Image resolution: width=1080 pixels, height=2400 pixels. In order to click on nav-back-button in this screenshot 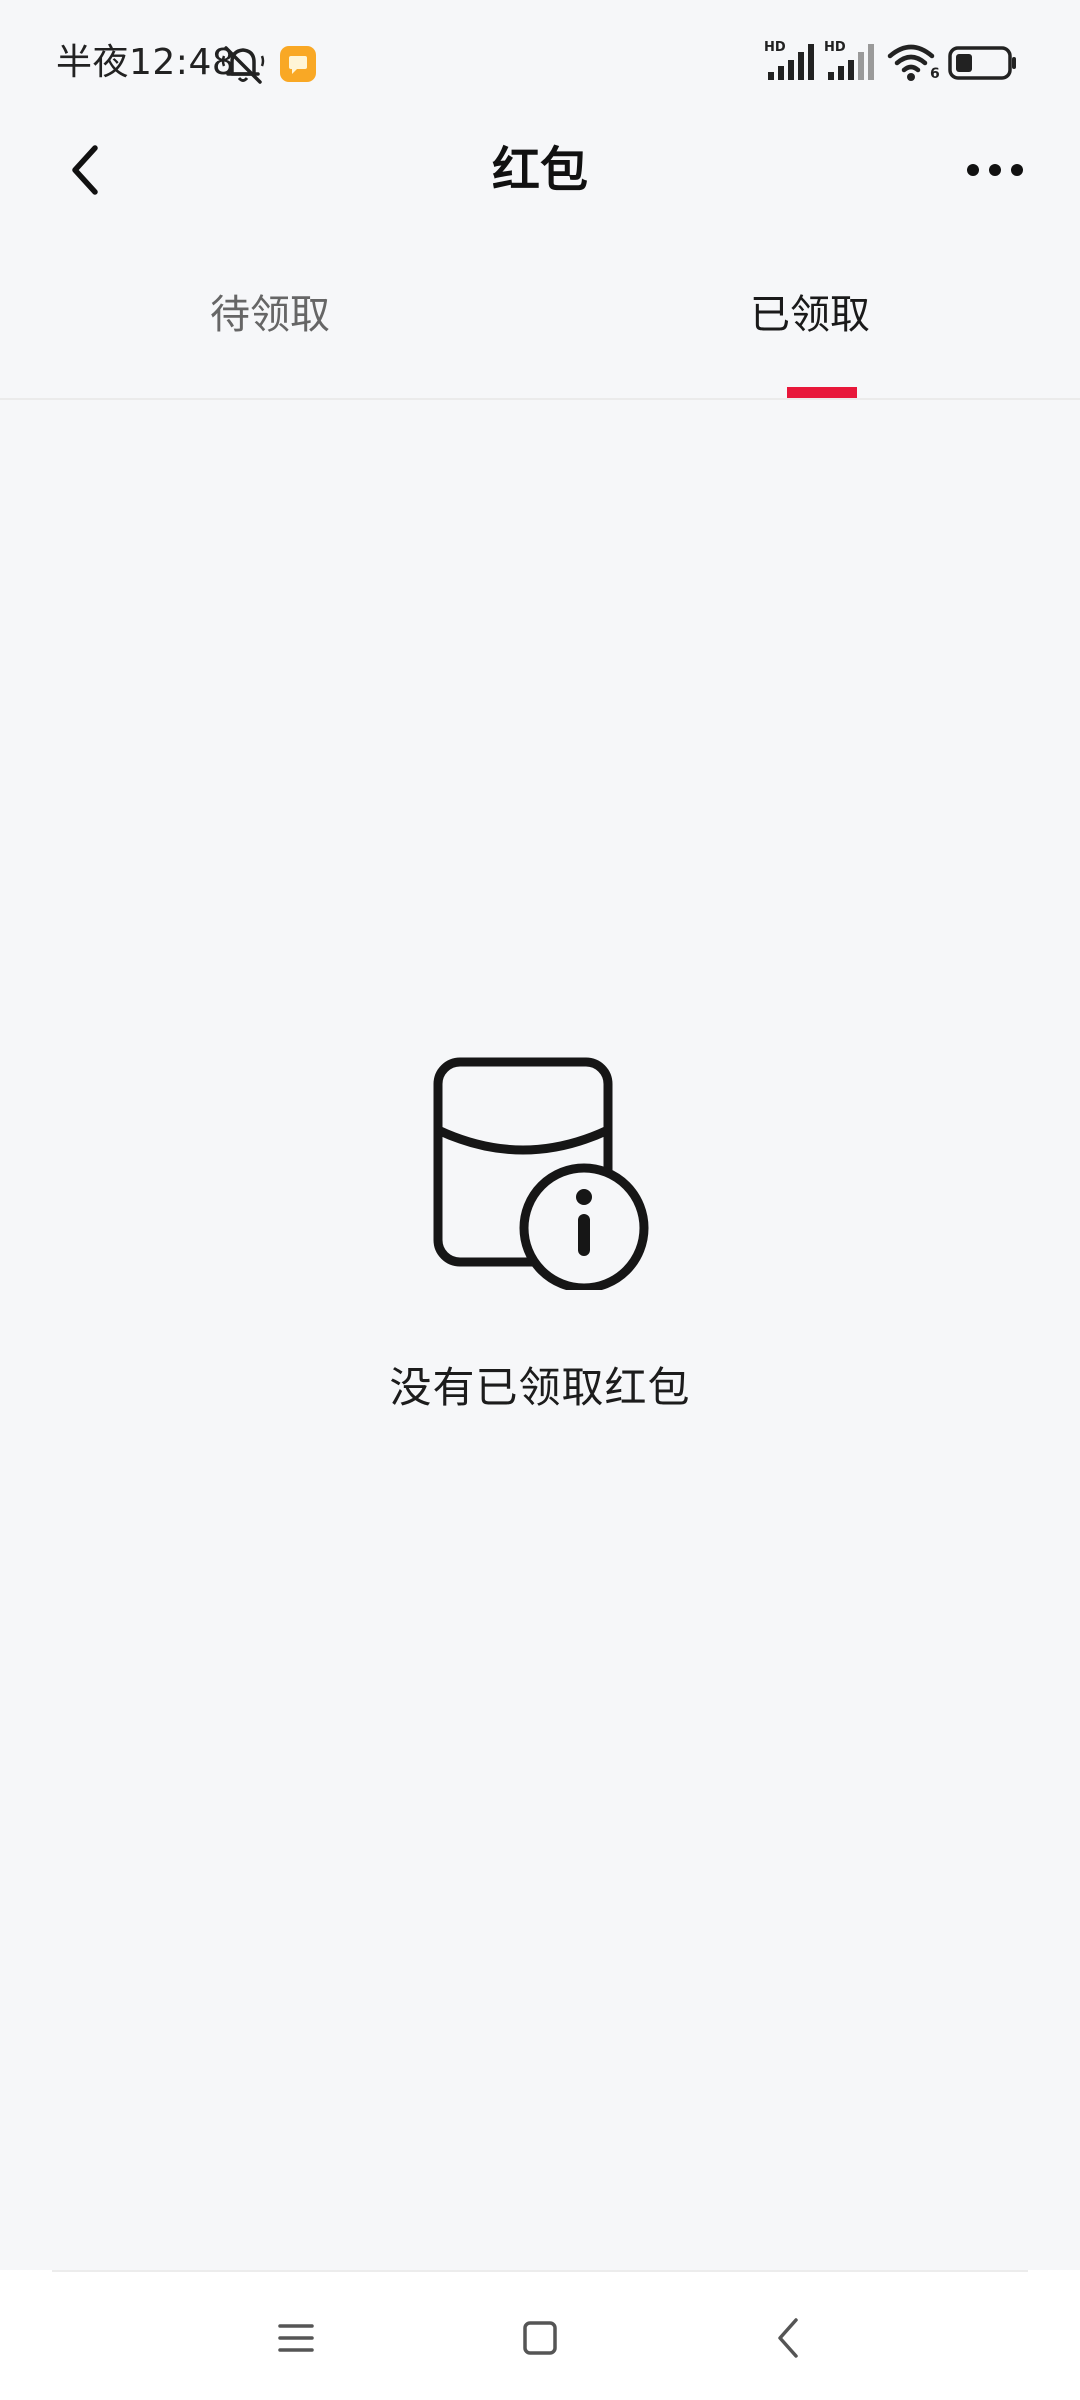, I will do `click(788, 2338)`.